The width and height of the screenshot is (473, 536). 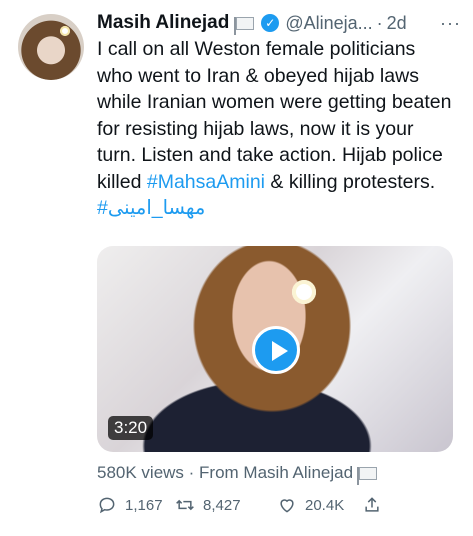 I want to click on author-avatar, so click(x=51, y=47).